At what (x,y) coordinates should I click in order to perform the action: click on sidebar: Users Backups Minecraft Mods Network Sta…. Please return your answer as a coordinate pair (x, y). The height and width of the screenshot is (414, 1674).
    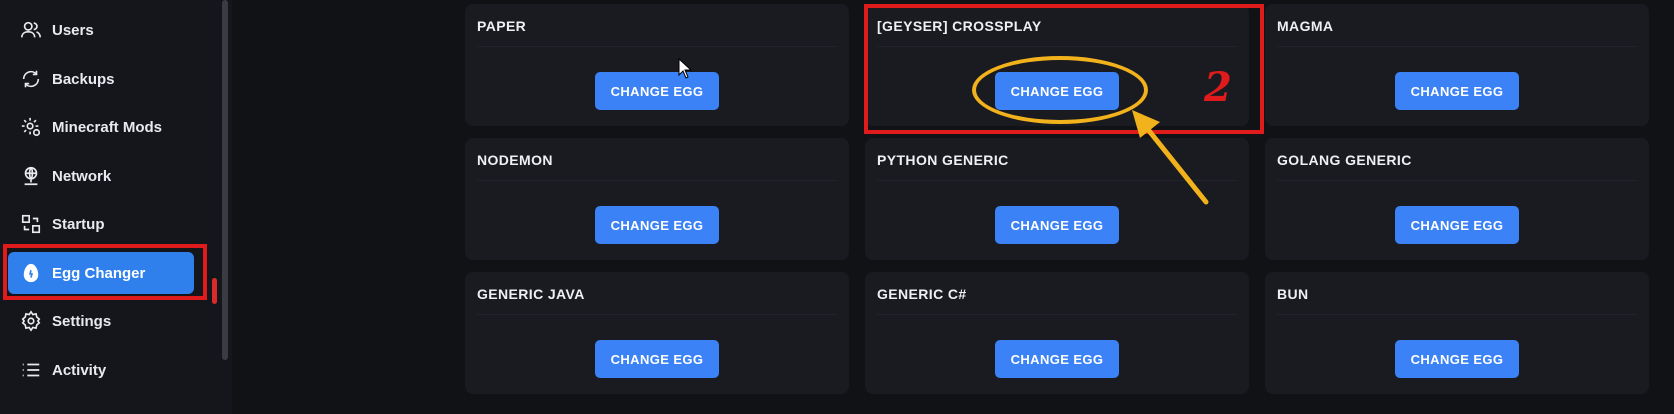
    Looking at the image, I should click on (116, 207).